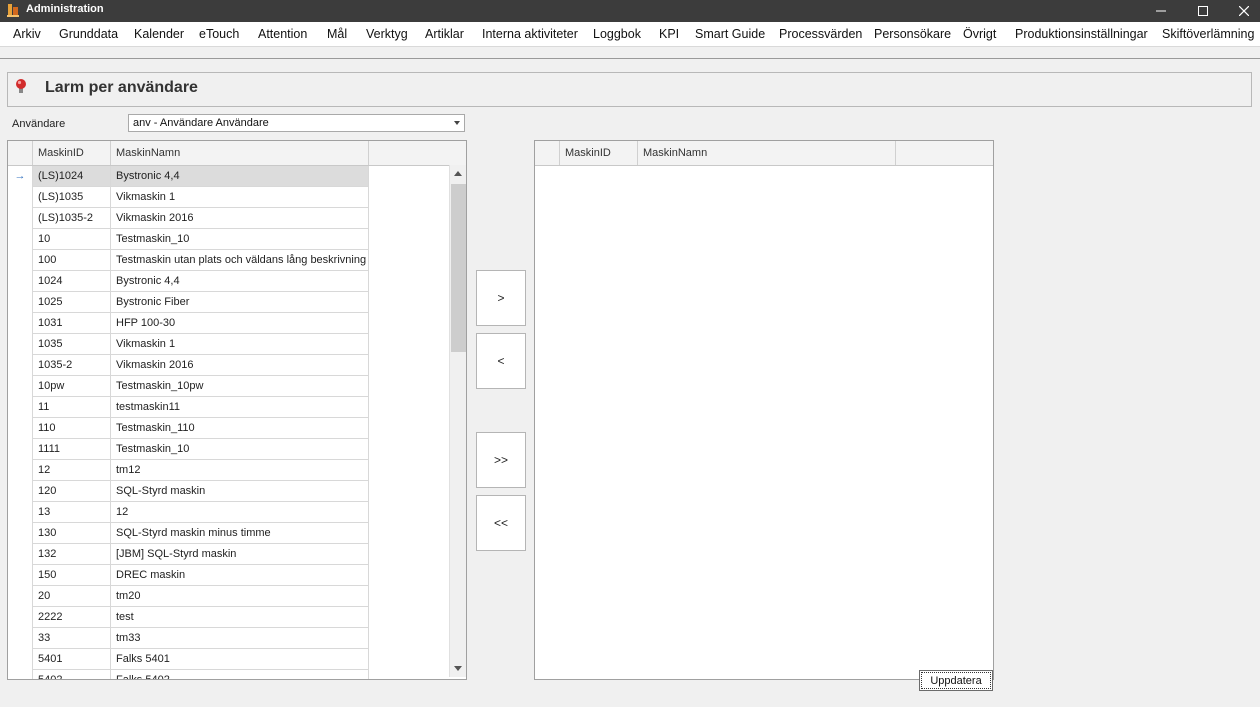 The width and height of the screenshot is (1260, 707). I want to click on cell-machine-name: DREC maskin, so click(240, 575).